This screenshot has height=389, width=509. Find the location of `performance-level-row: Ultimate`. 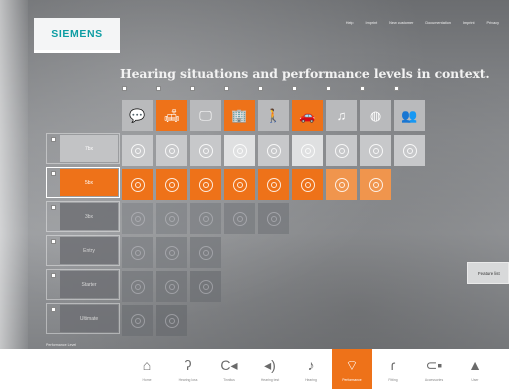

performance-level-row: Ultimate is located at coordinates (83, 318).